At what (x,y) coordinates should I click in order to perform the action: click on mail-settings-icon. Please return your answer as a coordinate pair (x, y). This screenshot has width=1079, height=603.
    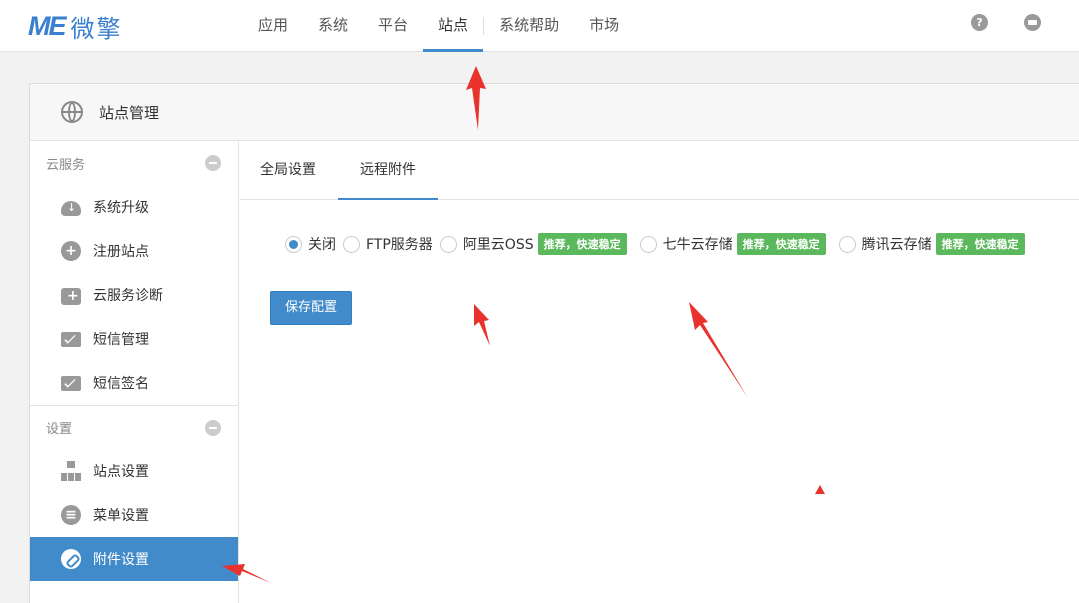
    Looking at the image, I should click on (71, 339).